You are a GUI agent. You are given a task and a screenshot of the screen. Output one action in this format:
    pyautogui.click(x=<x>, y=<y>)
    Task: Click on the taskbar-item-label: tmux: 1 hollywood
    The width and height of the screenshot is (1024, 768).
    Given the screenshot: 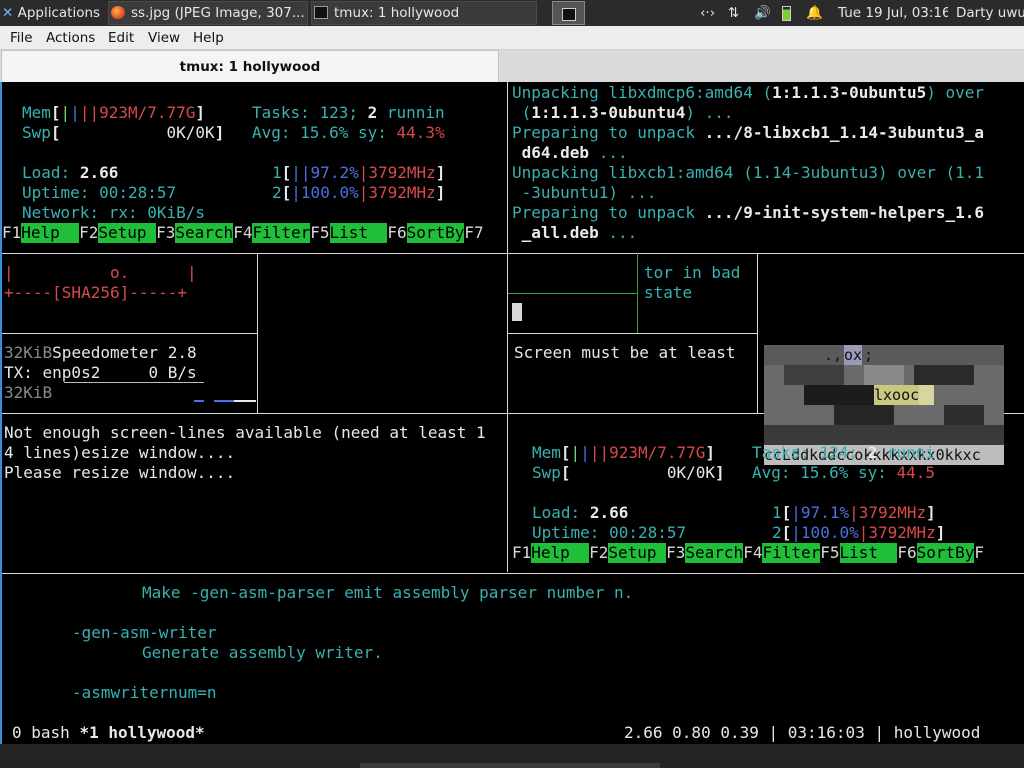 What is the action you would take?
    pyautogui.click(x=397, y=13)
    